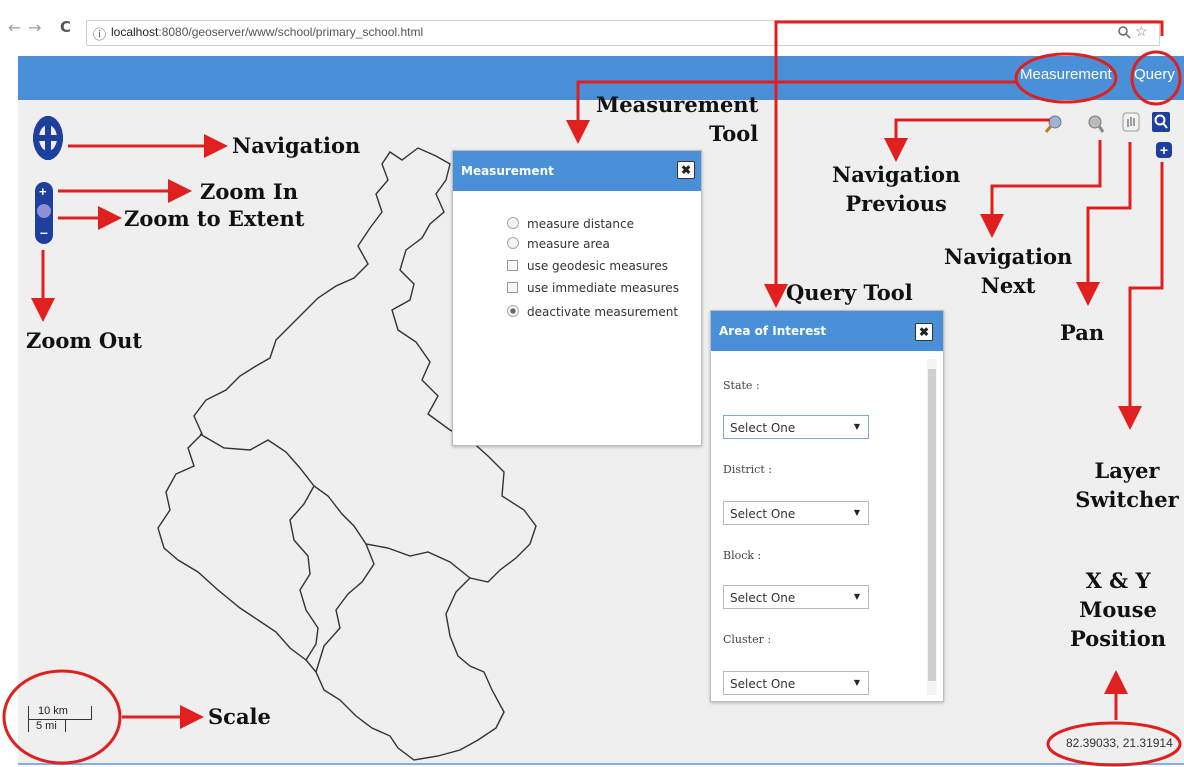  I want to click on label-navigation: Navigation, so click(296, 145).